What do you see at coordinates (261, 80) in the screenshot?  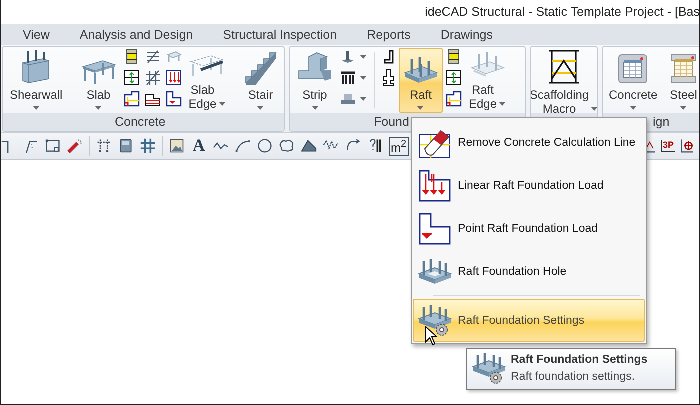 I see `ribbon-button: Stair` at bounding box center [261, 80].